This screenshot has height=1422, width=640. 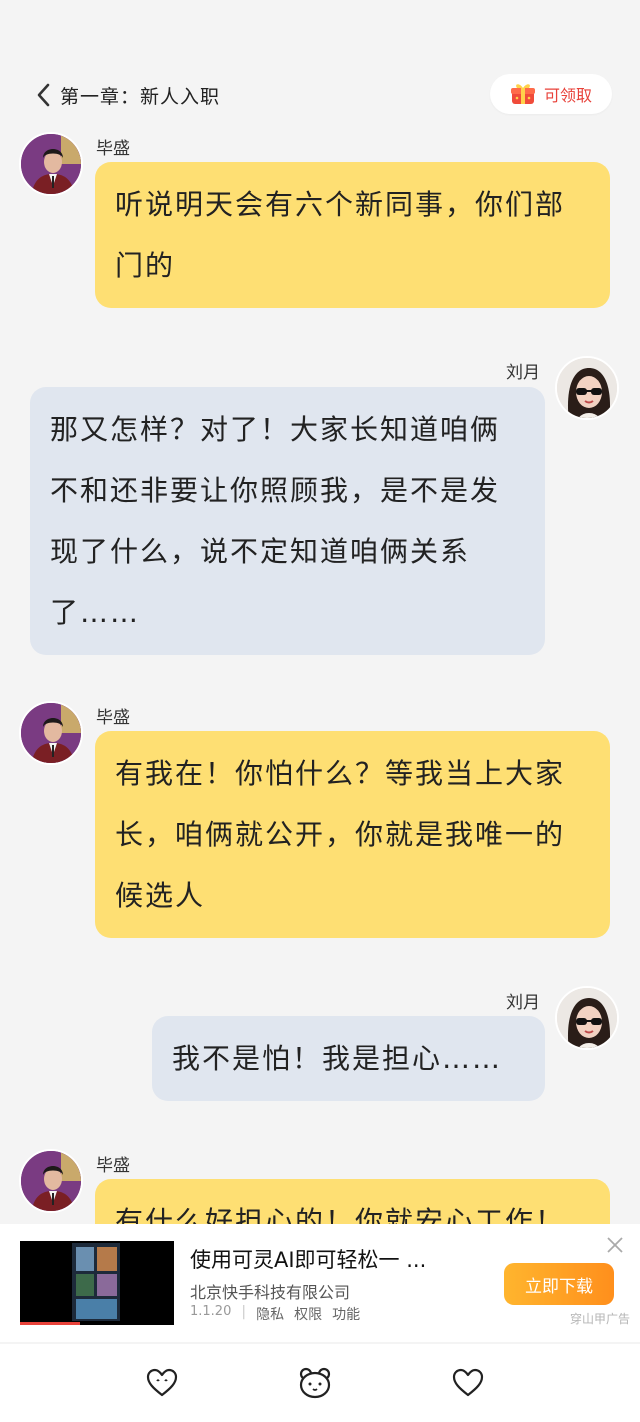 I want to click on ad-thumbnail, so click(x=97, y=1283).